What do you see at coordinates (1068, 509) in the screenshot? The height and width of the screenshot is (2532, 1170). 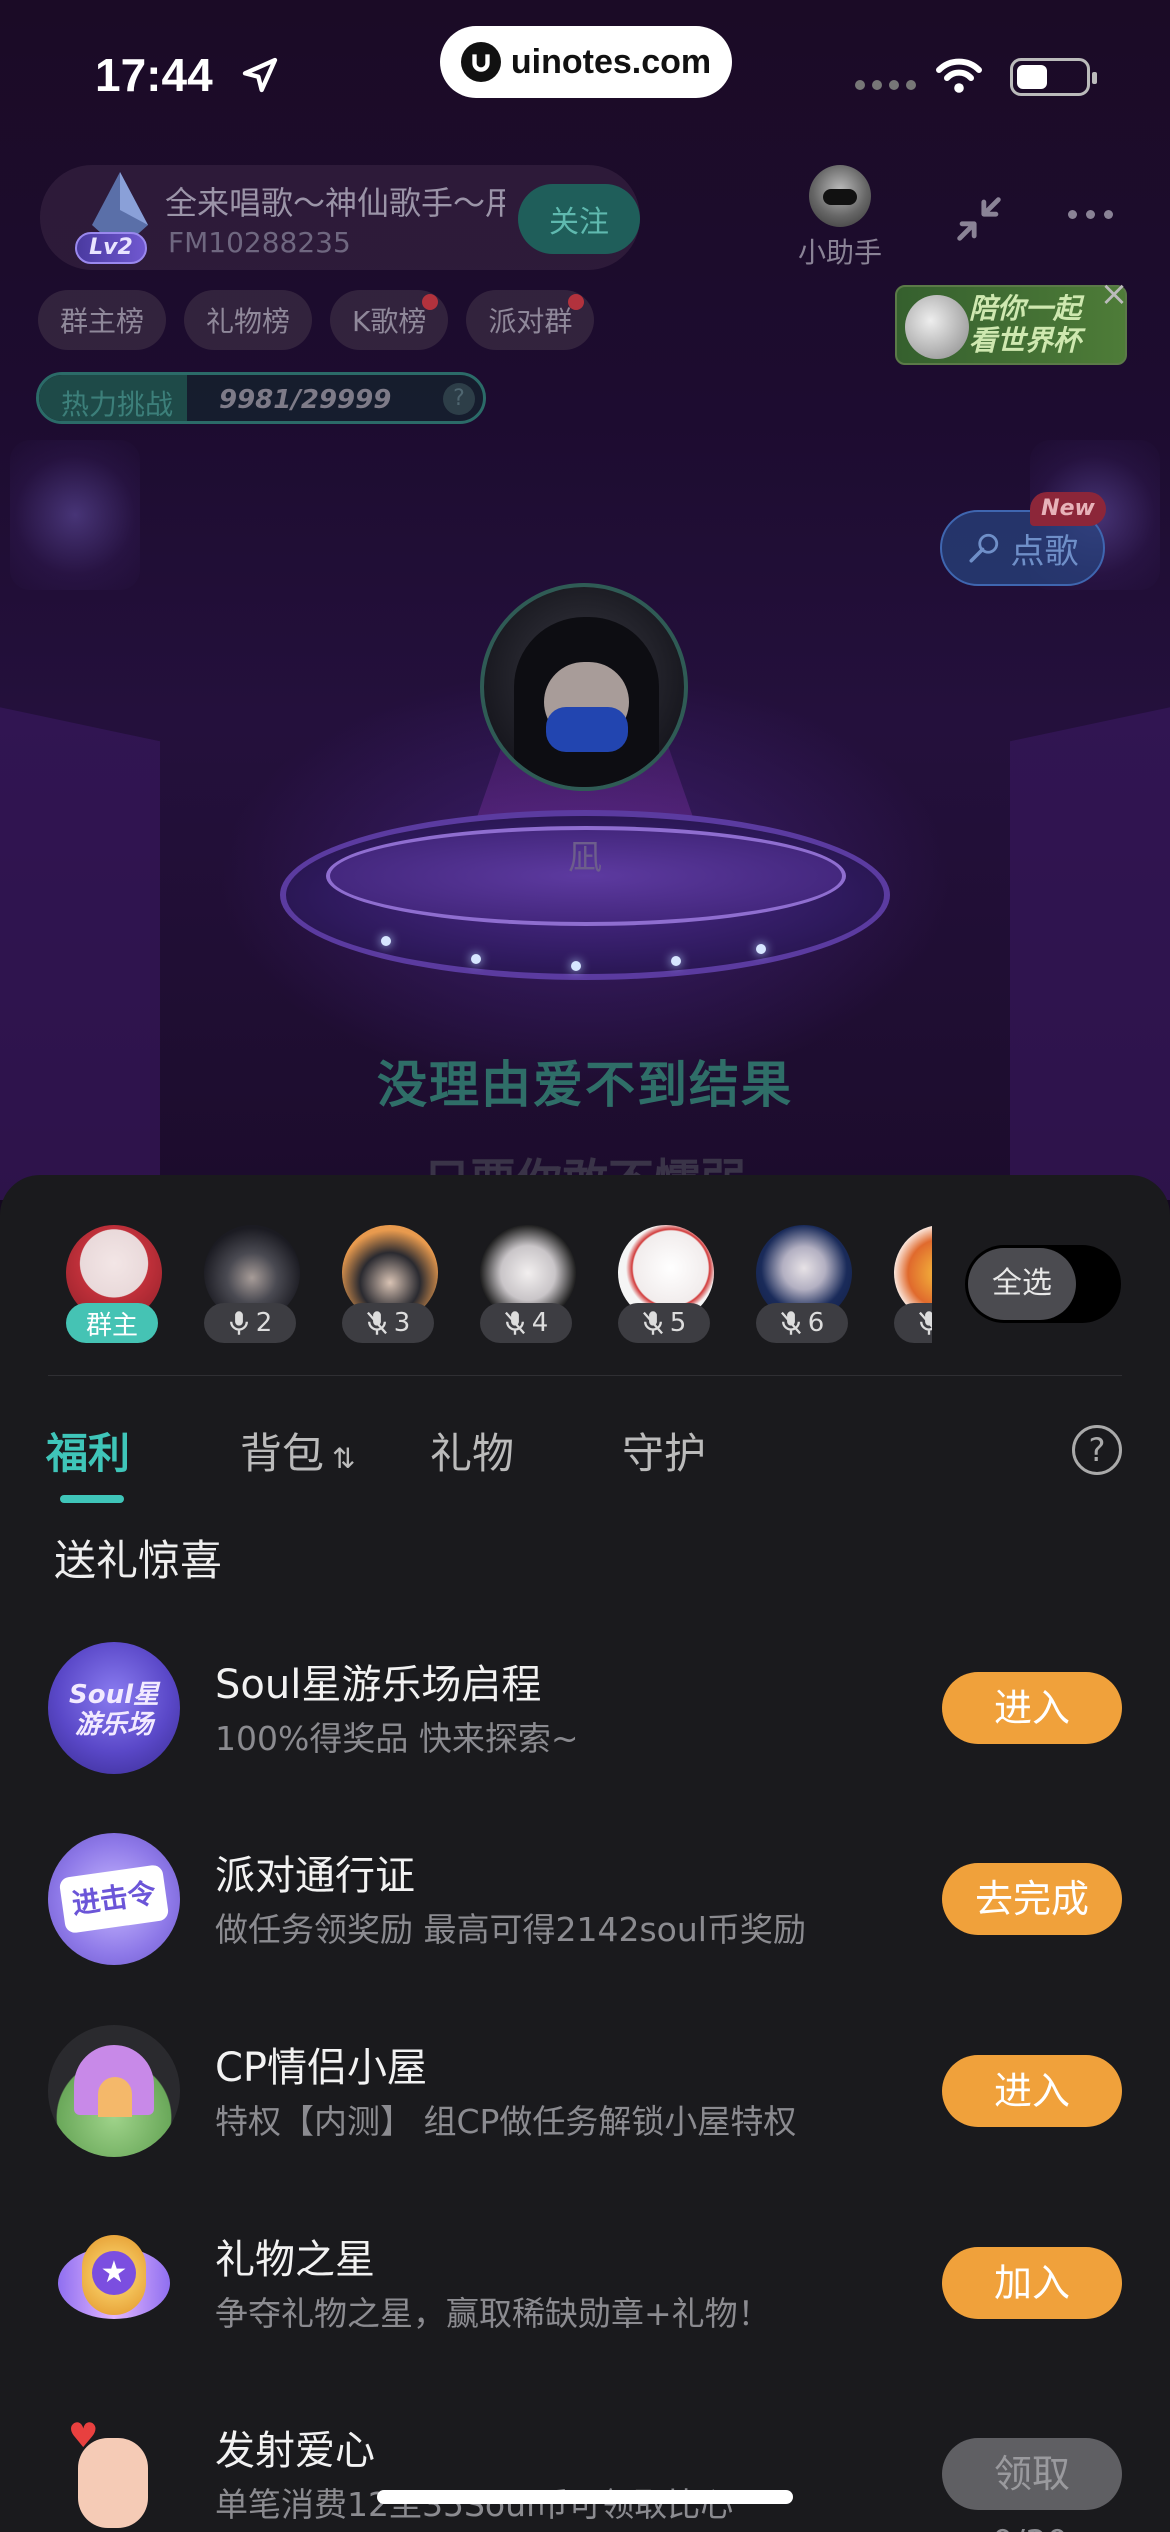 I see `new-badge: New` at bounding box center [1068, 509].